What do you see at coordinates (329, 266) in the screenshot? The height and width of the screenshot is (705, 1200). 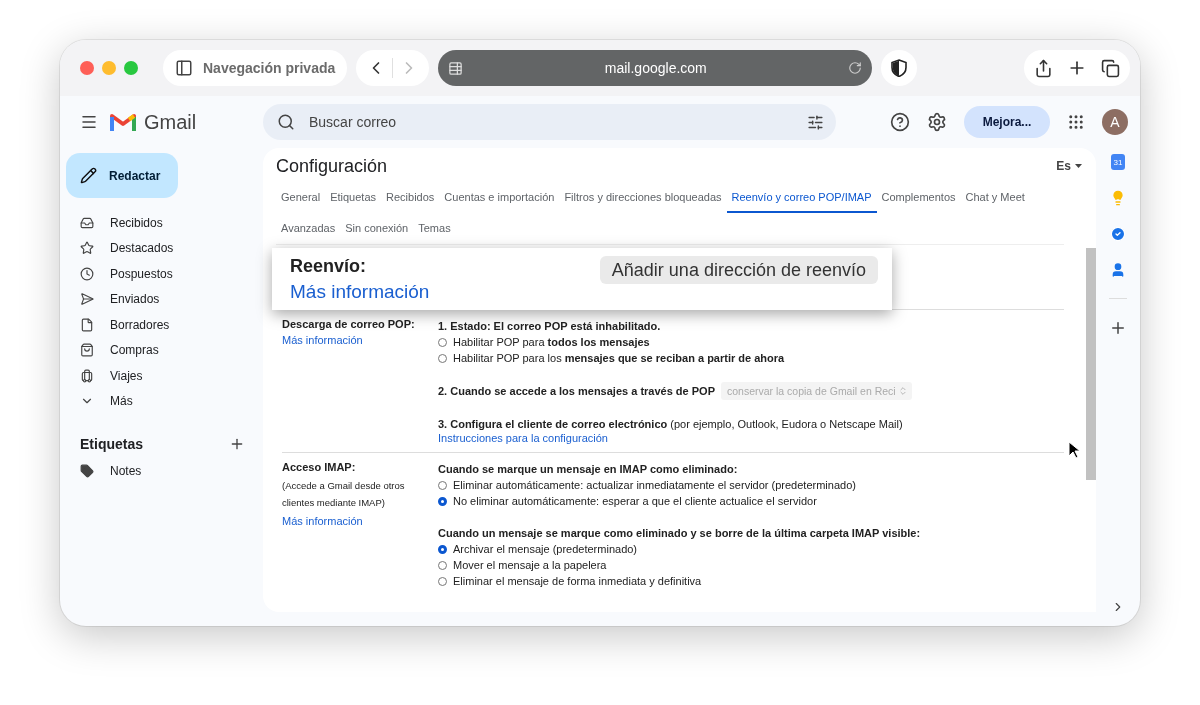 I see `section-title: Reenvío:` at bounding box center [329, 266].